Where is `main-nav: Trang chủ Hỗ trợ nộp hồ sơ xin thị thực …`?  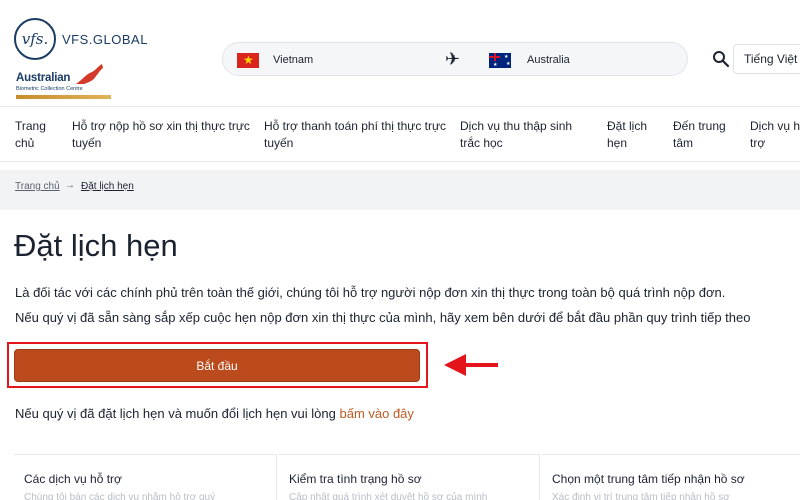 main-nav: Trang chủ Hỗ trợ nộp hồ sơ xin thị thực … is located at coordinates (400, 134).